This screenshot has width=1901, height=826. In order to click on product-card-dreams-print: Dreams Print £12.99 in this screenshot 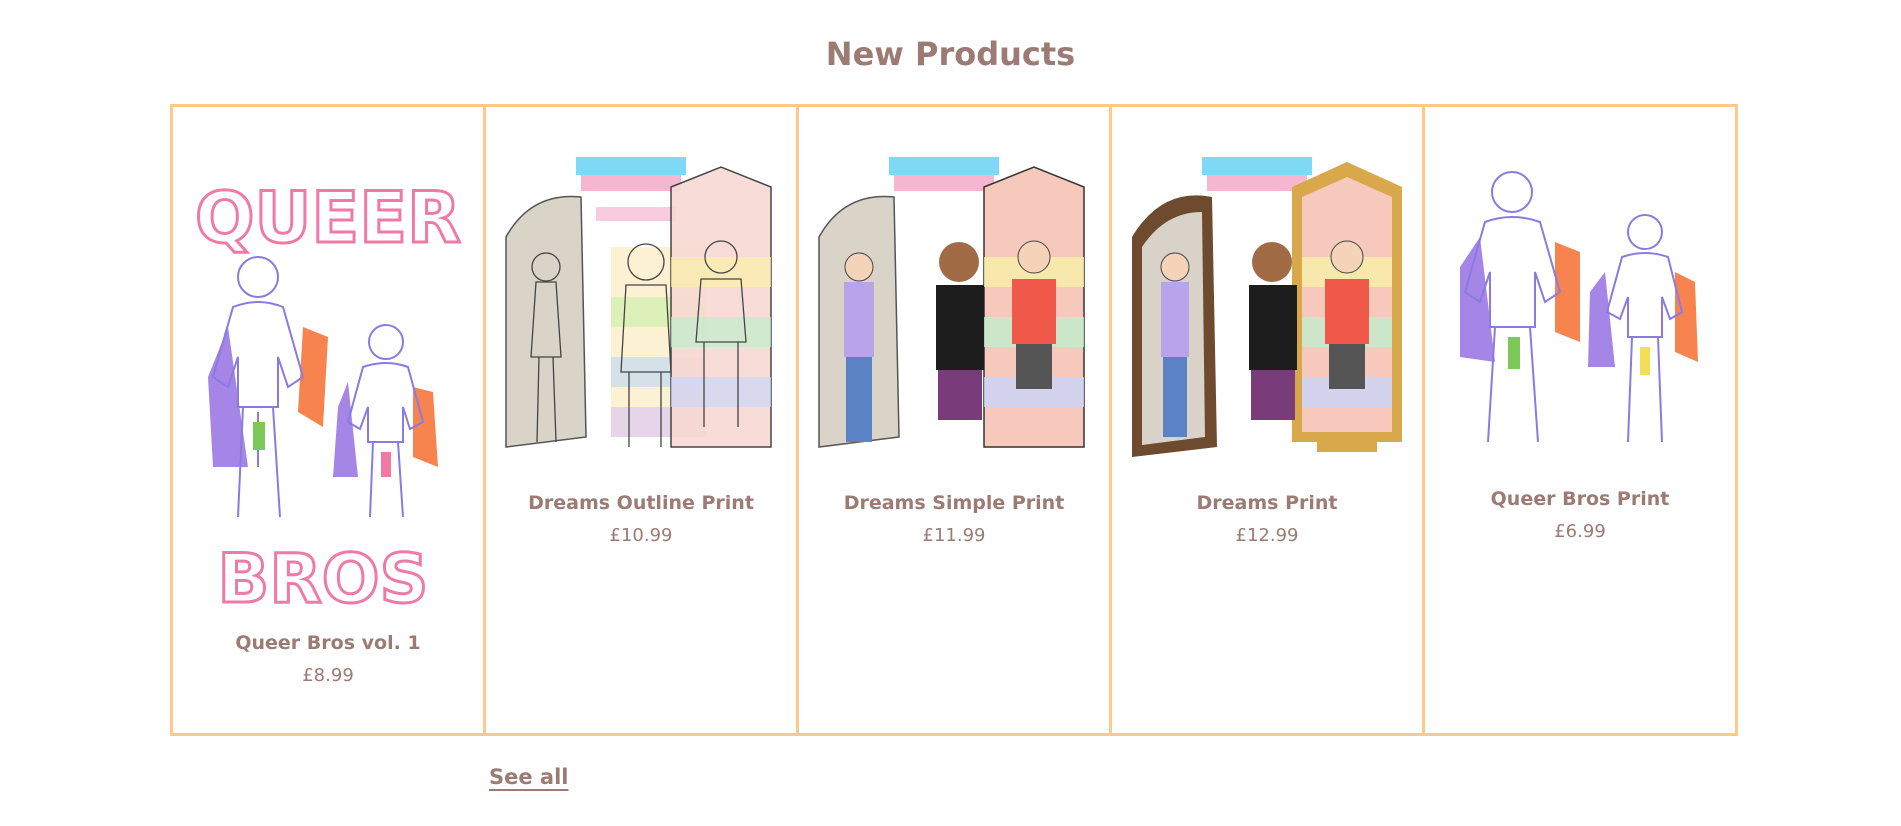, I will do `click(1265, 420)`.